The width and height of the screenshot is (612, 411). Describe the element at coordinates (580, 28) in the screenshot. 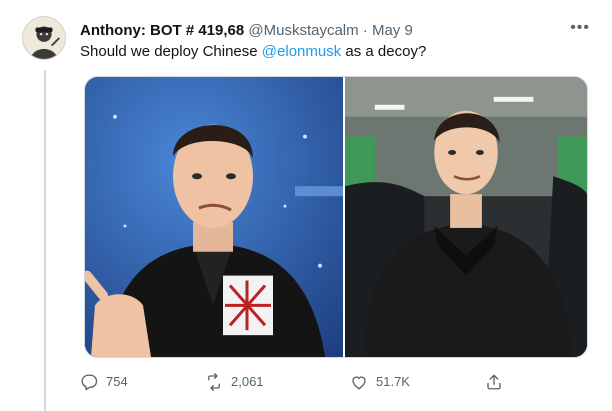

I see `more-icon: •••` at that location.